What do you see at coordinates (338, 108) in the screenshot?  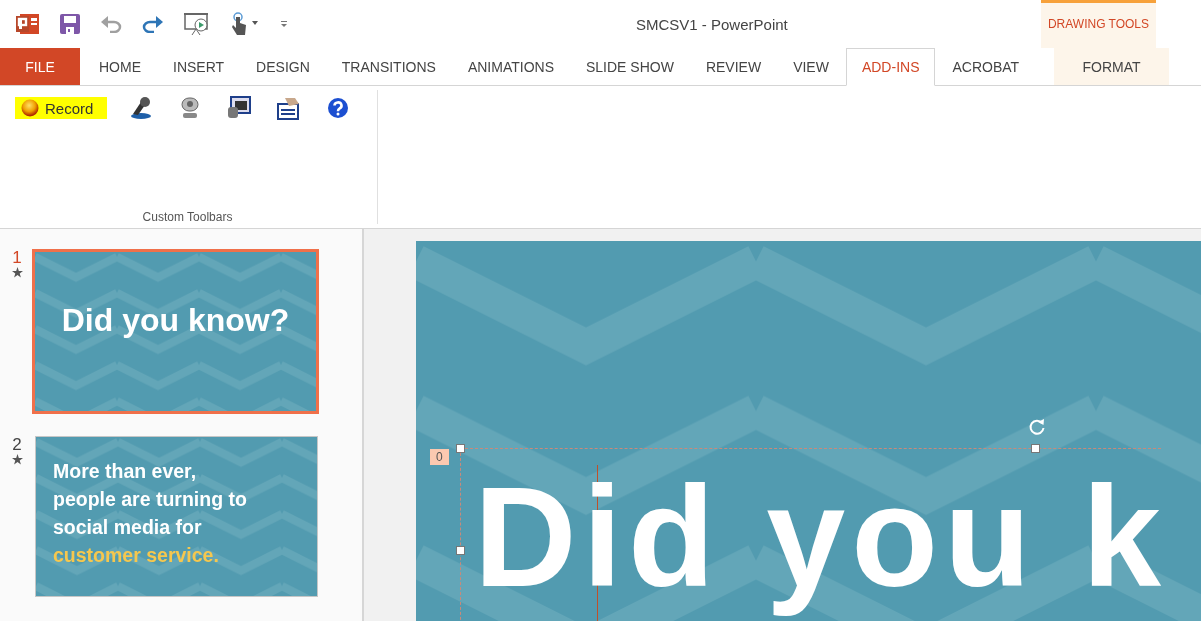 I see `help-icon` at bounding box center [338, 108].